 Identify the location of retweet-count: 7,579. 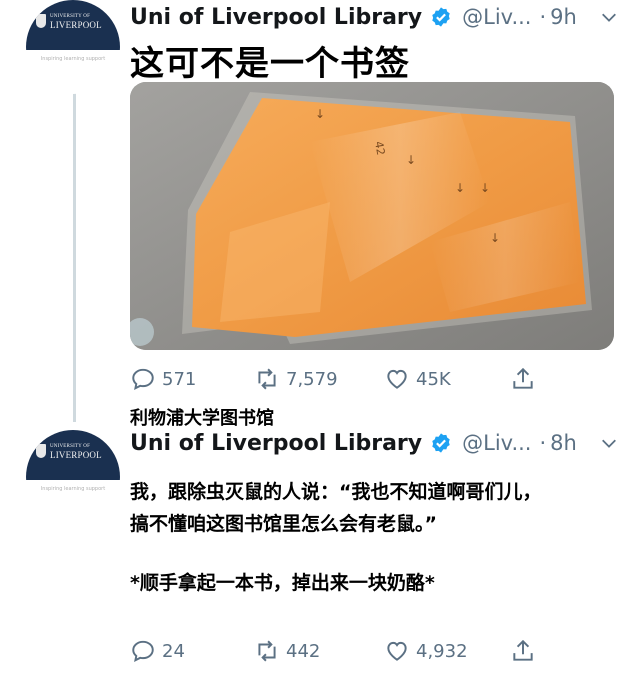
(312, 379).